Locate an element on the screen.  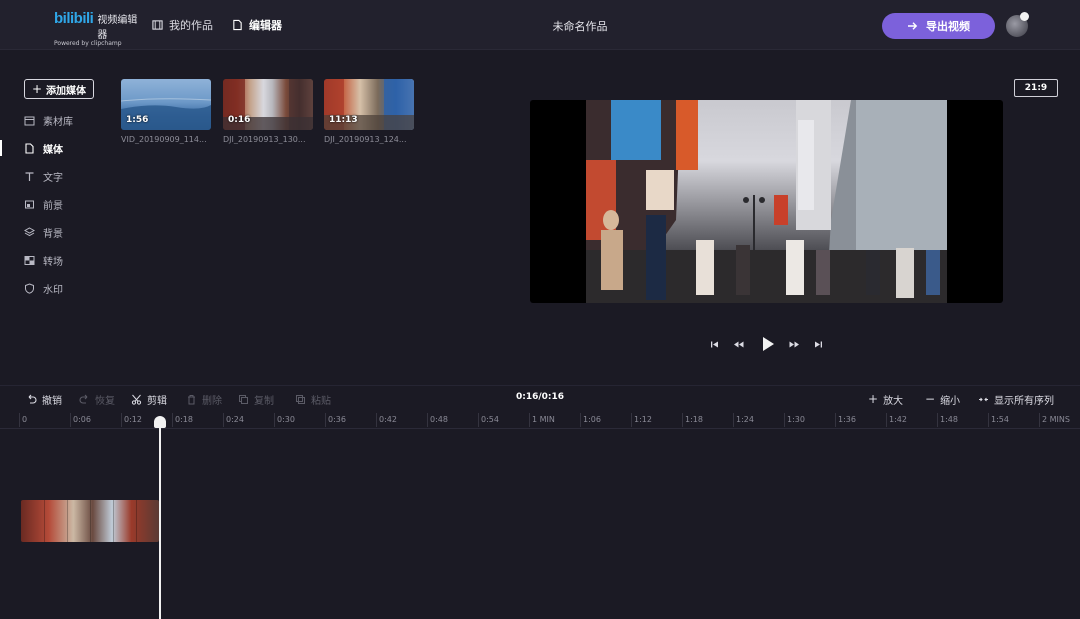
paste-button: 粘贴 is located at coordinates (313, 399).